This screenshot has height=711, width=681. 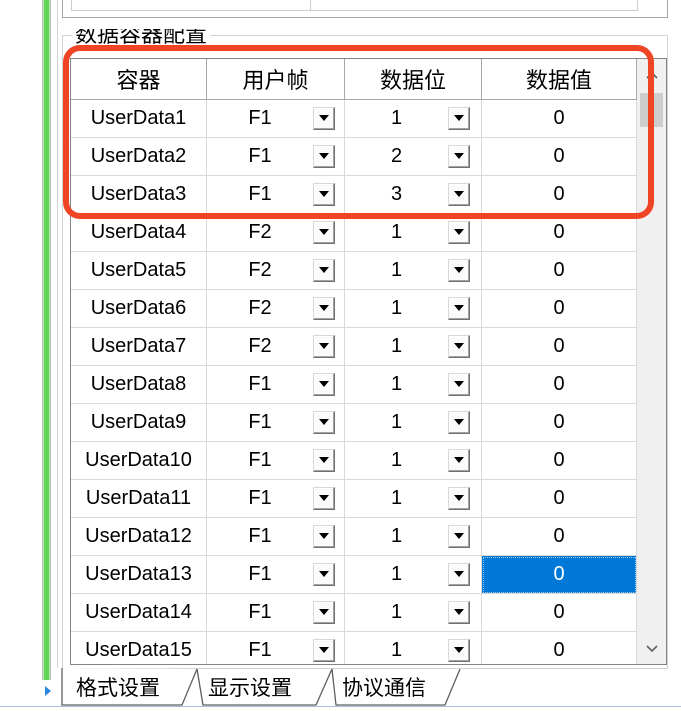 What do you see at coordinates (413, 157) in the screenshot?
I see `cell-data-bit-combo: 2` at bounding box center [413, 157].